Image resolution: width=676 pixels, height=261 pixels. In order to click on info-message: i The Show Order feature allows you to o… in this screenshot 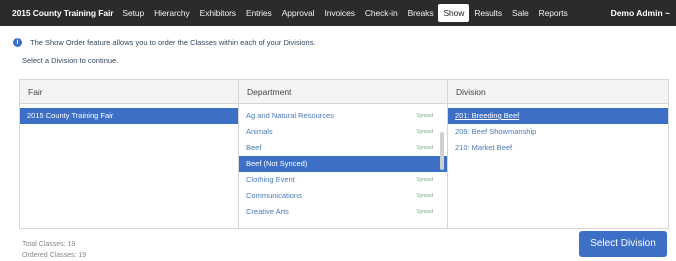, I will do `click(164, 42)`.